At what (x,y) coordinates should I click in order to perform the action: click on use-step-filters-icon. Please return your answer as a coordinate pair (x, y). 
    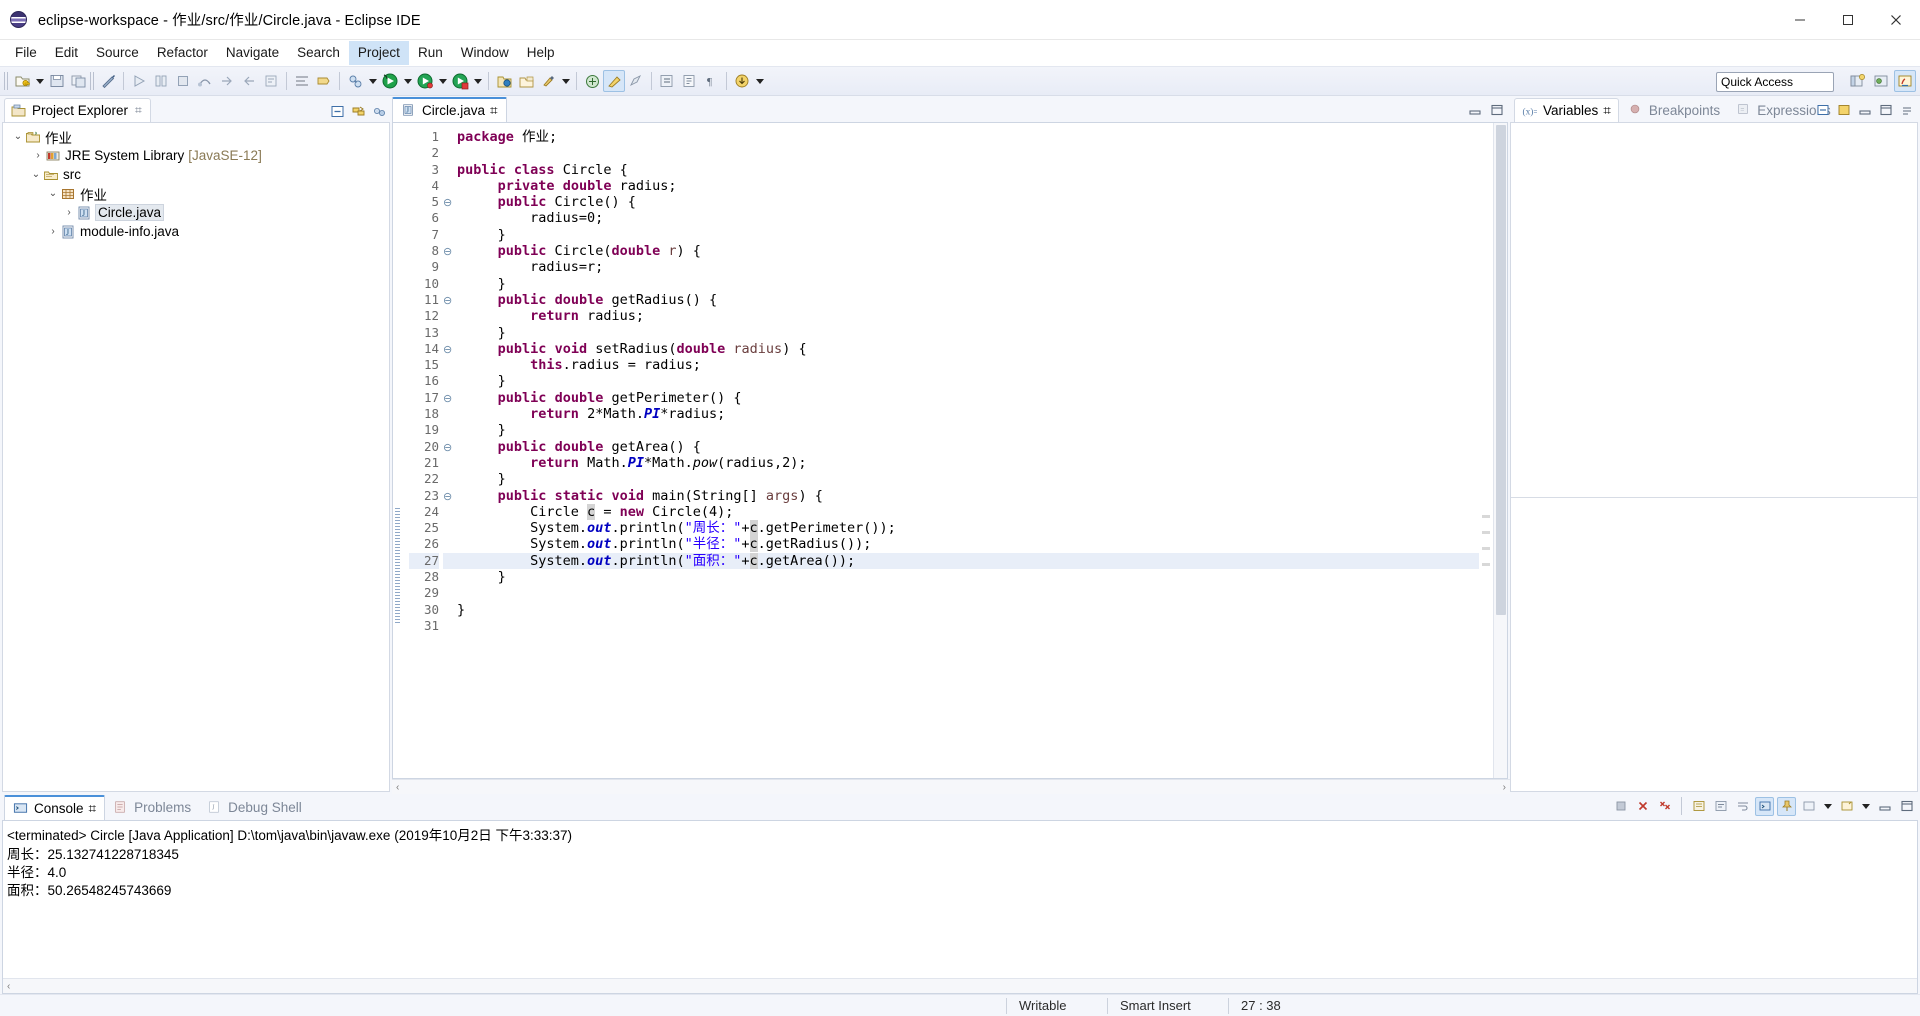
    Looking at the image, I should click on (271, 81).